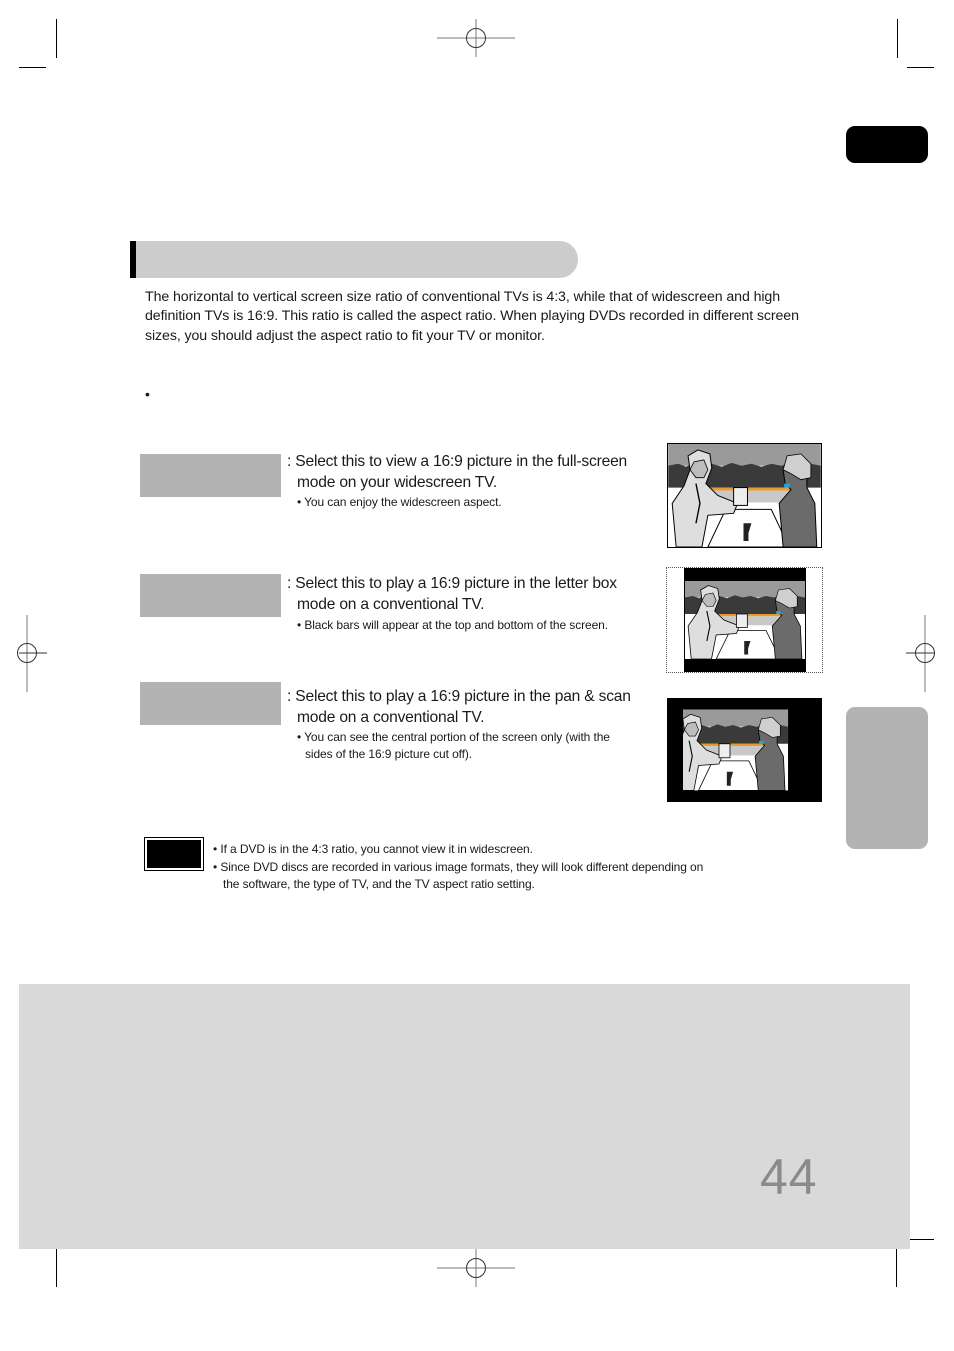 The image size is (954, 1351). I want to click on section-side-tab, so click(887, 778).